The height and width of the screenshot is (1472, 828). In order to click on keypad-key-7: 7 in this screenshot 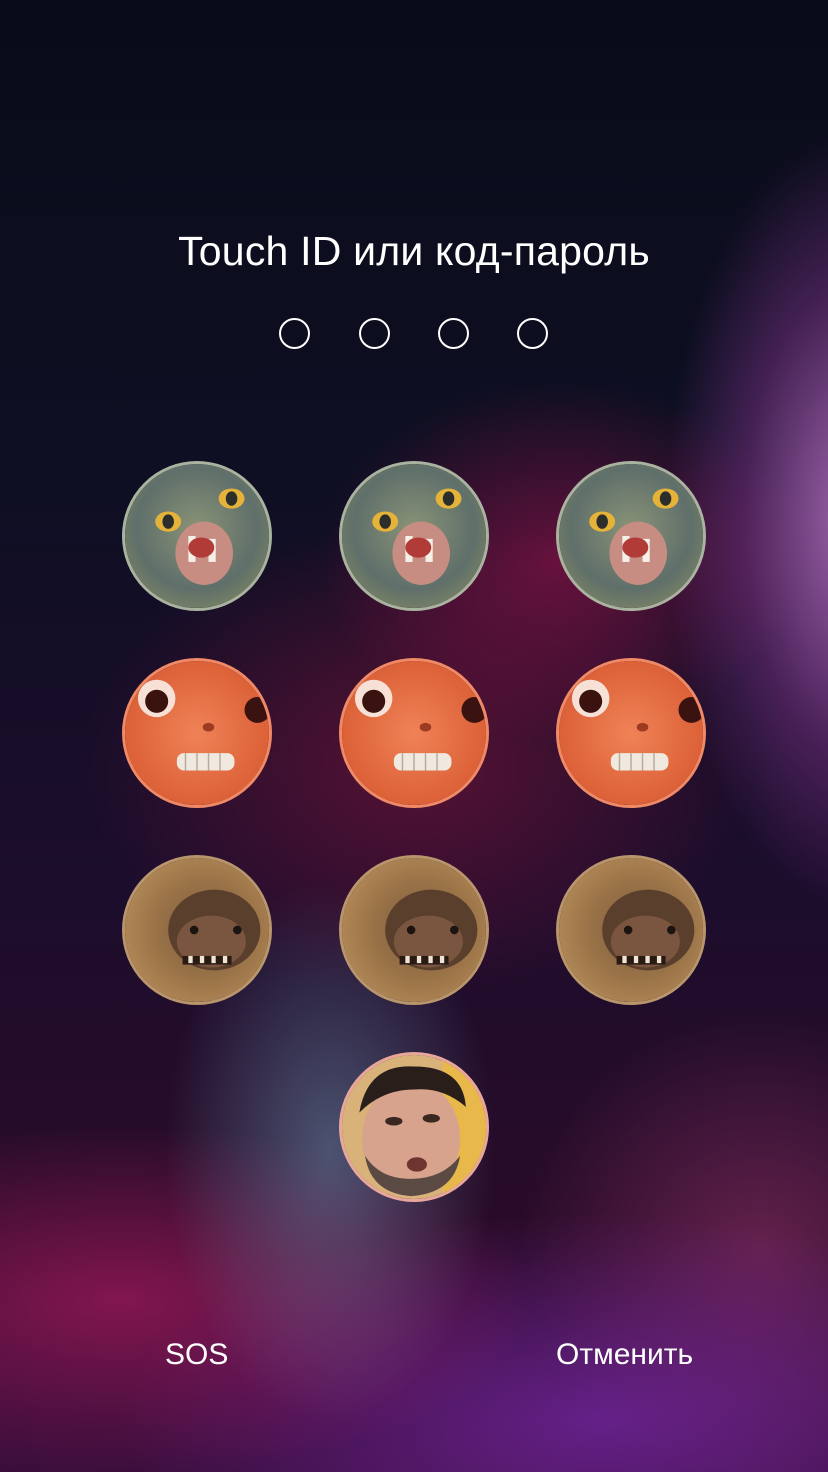, I will do `click(197, 930)`.